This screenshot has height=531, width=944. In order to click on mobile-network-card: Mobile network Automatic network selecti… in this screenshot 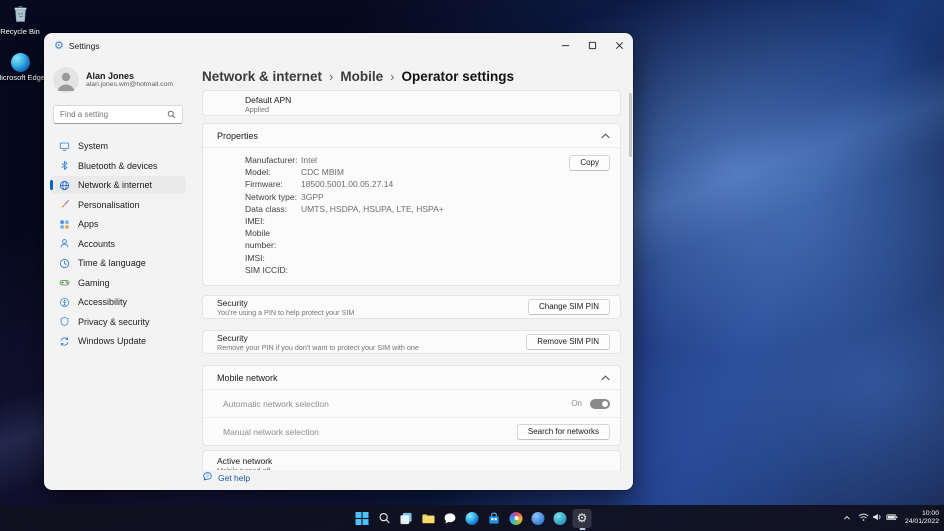, I will do `click(411, 406)`.